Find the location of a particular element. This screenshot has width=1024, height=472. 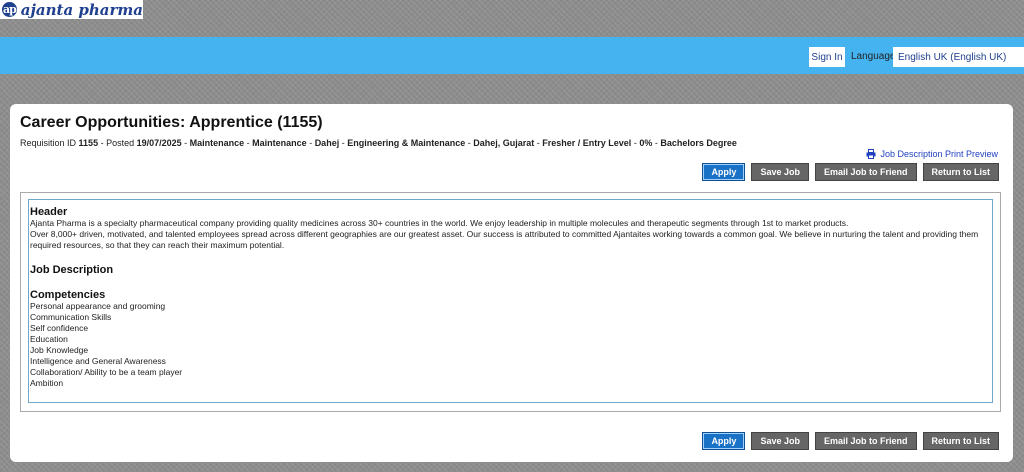

company-logo: ap ajanta pharma is located at coordinates (71, 9).